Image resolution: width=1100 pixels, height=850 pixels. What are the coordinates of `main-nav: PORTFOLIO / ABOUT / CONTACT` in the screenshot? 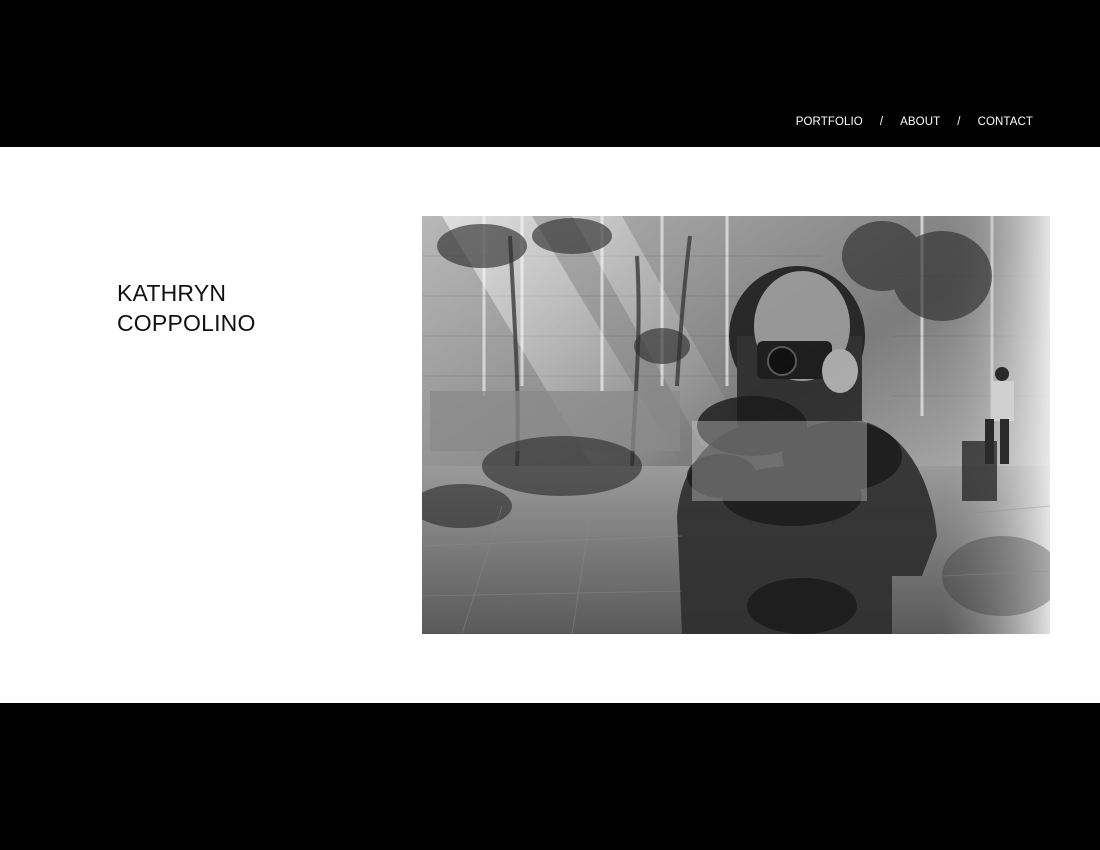 It's located at (914, 122).